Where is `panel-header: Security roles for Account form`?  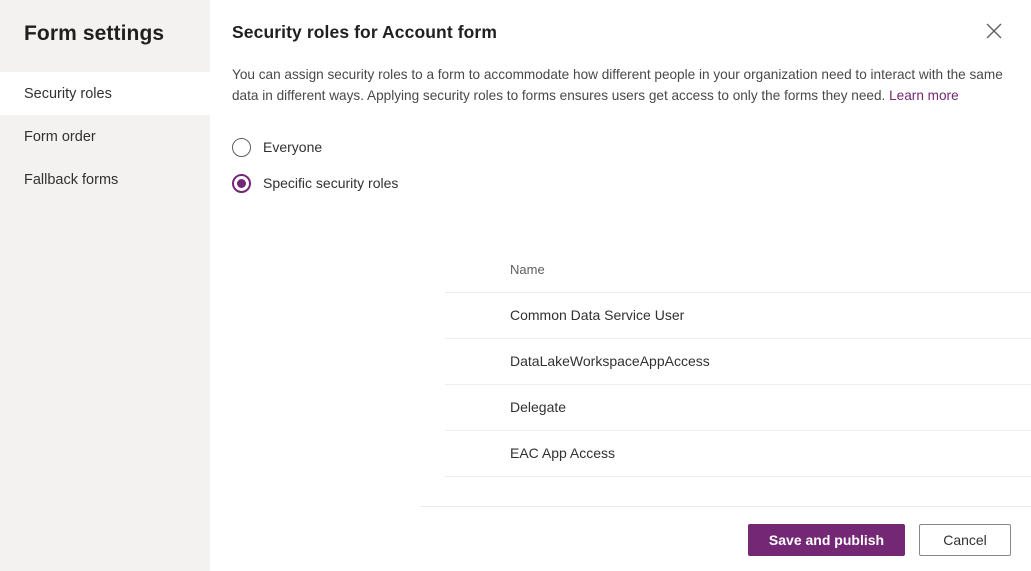 panel-header: Security roles for Account form is located at coordinates (620, 23).